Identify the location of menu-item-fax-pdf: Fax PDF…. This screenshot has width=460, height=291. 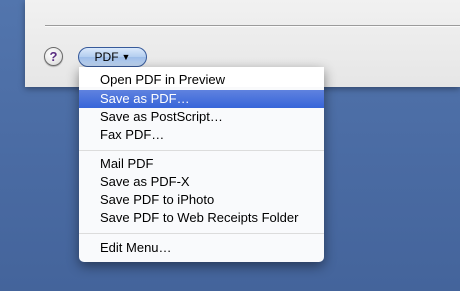
(201, 135).